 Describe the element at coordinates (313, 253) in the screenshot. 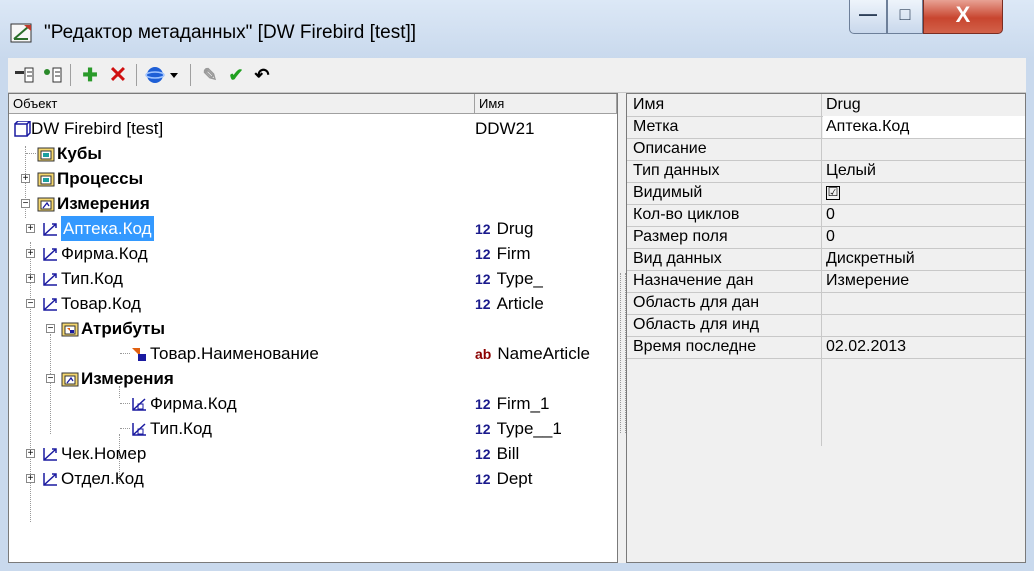

I see `tree-row: + Фирма.Код 12 Firm` at that location.